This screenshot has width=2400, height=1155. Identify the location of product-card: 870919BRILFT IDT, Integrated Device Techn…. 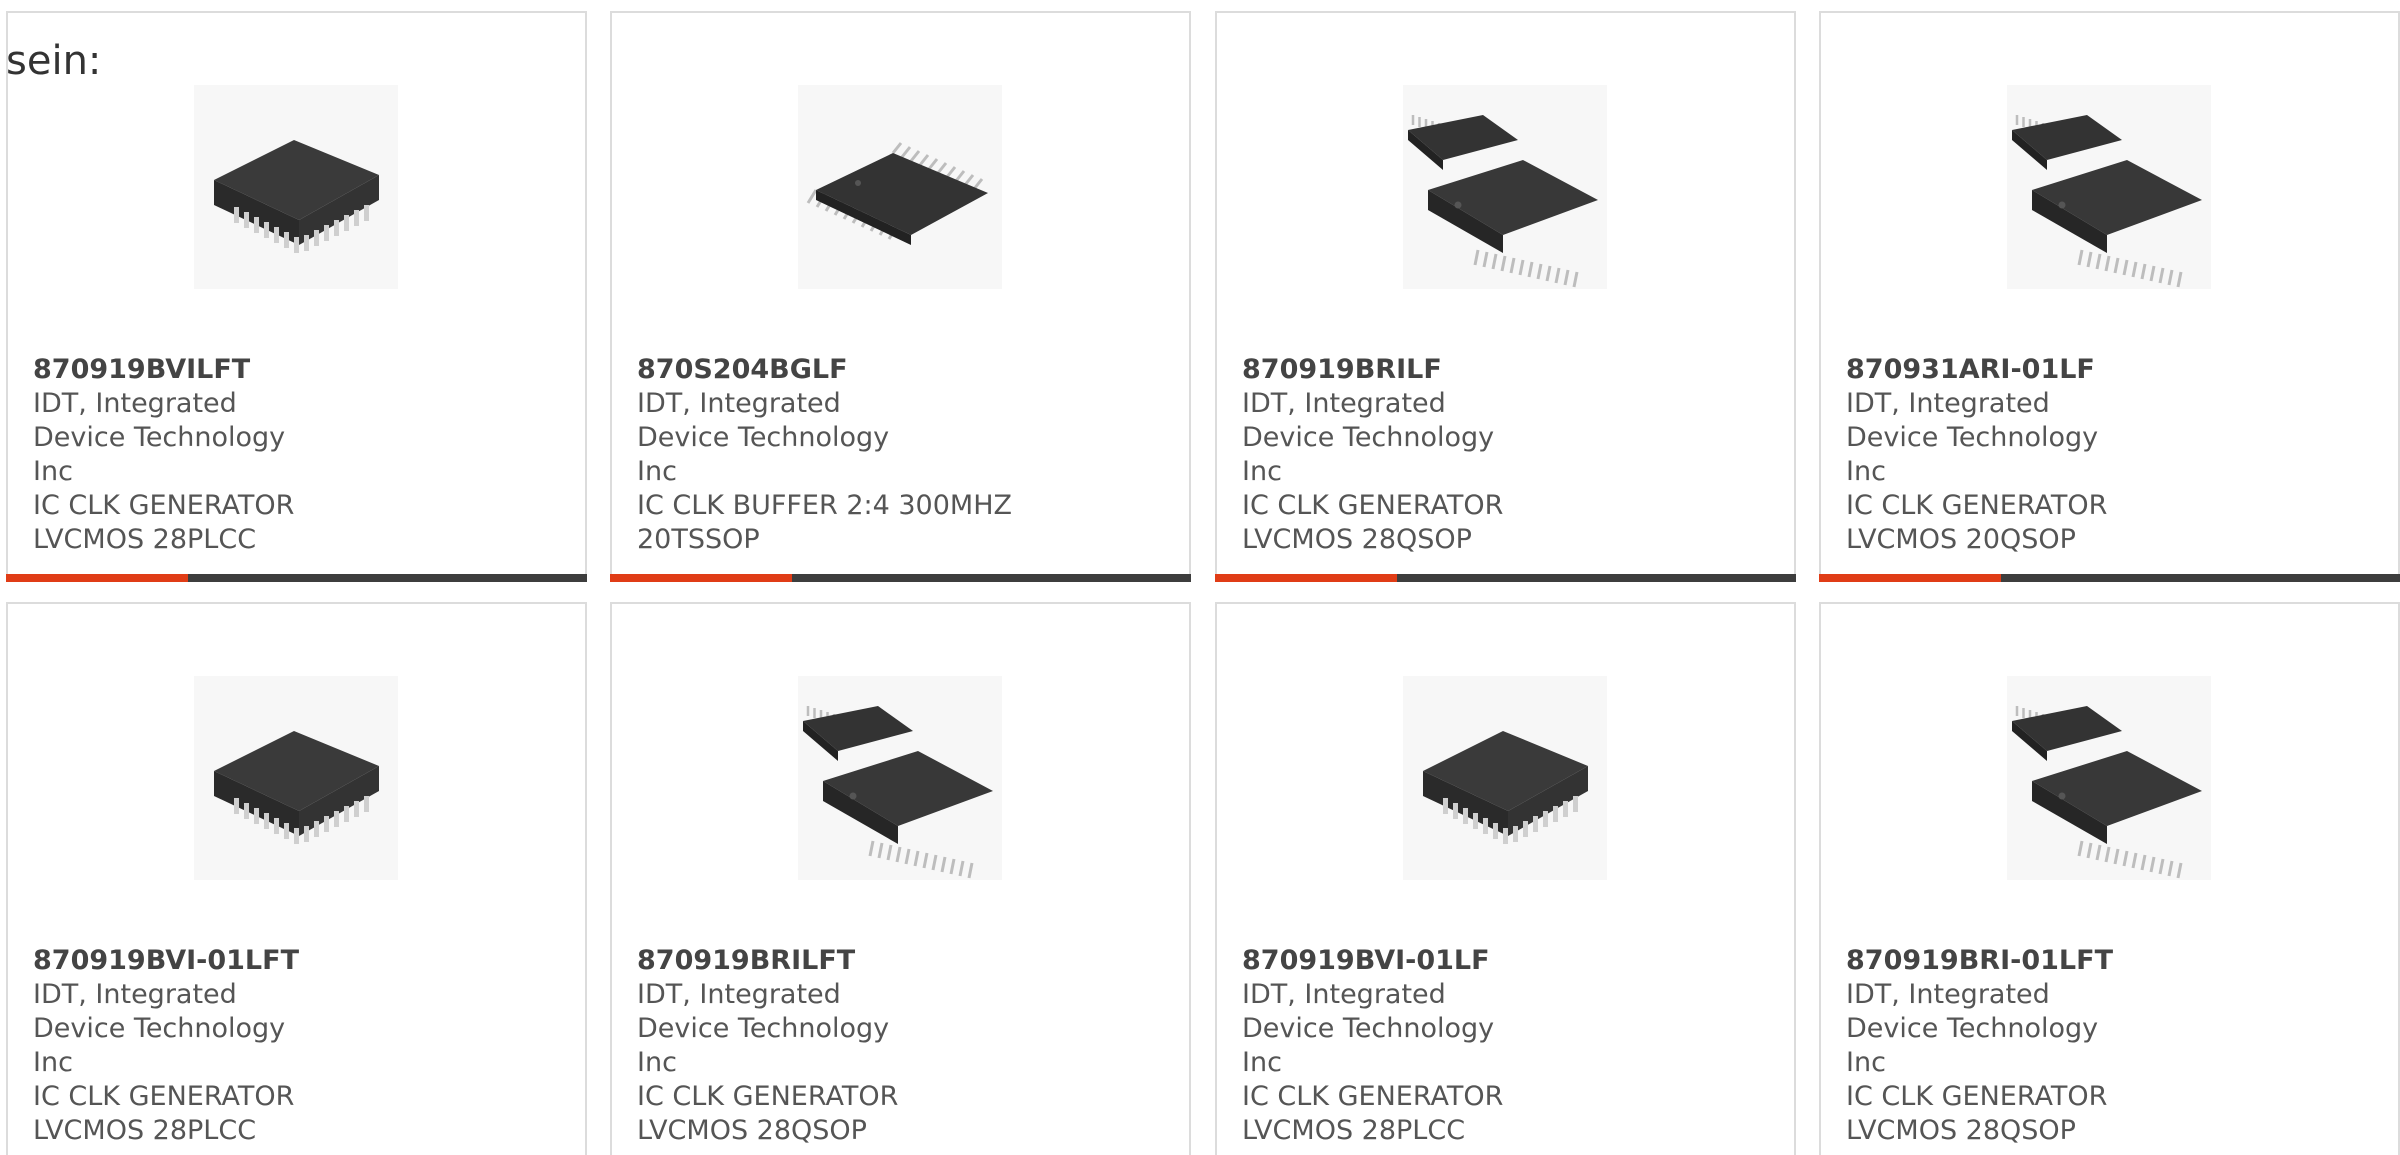
(900, 878).